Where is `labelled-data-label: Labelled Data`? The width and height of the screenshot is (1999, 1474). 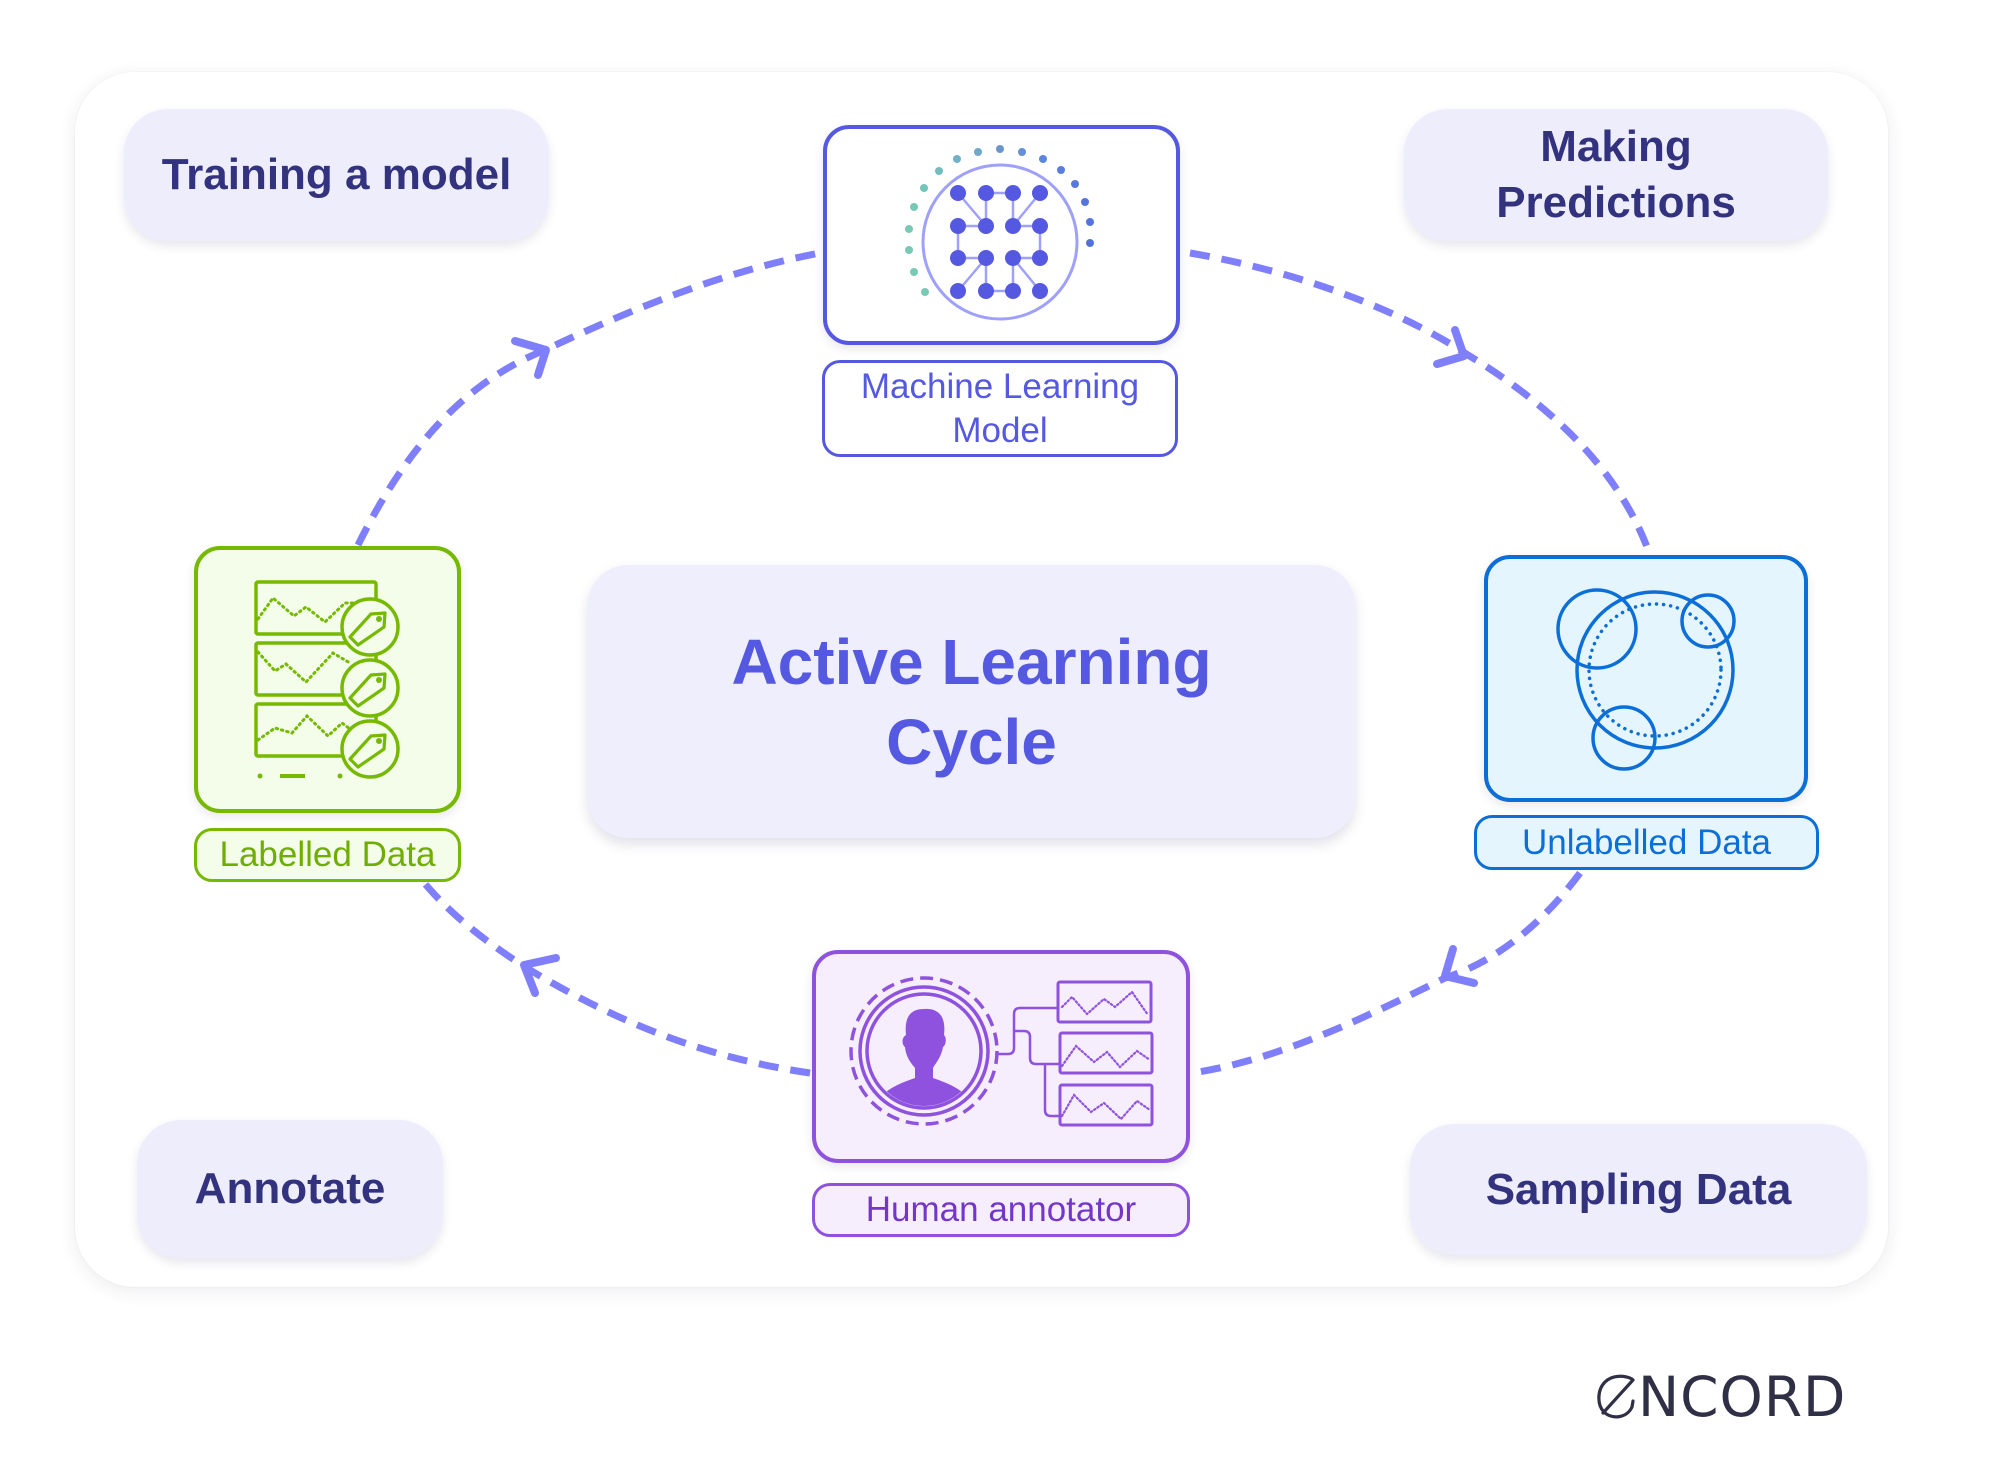
labelled-data-label: Labelled Data is located at coordinates (327, 855).